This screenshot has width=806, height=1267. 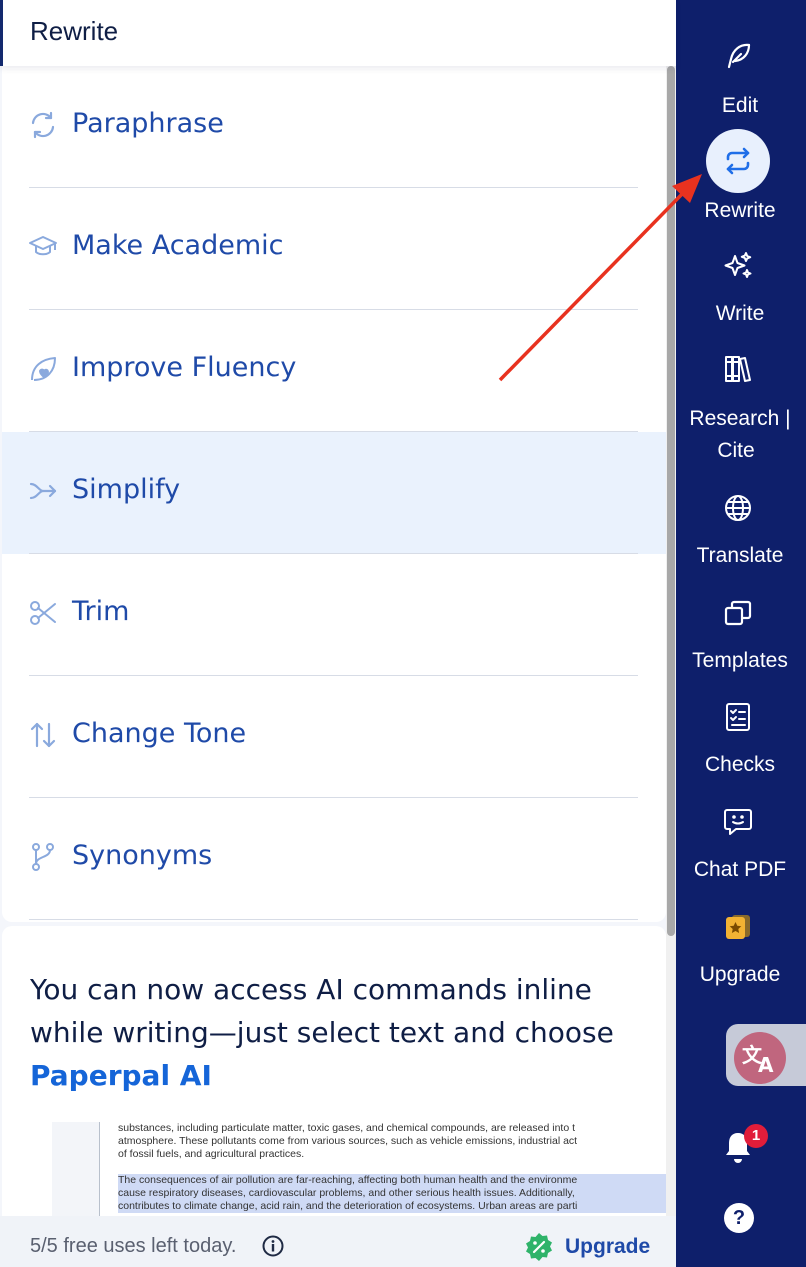 What do you see at coordinates (756, 1136) in the screenshot?
I see `notification-count-badge: 1` at bounding box center [756, 1136].